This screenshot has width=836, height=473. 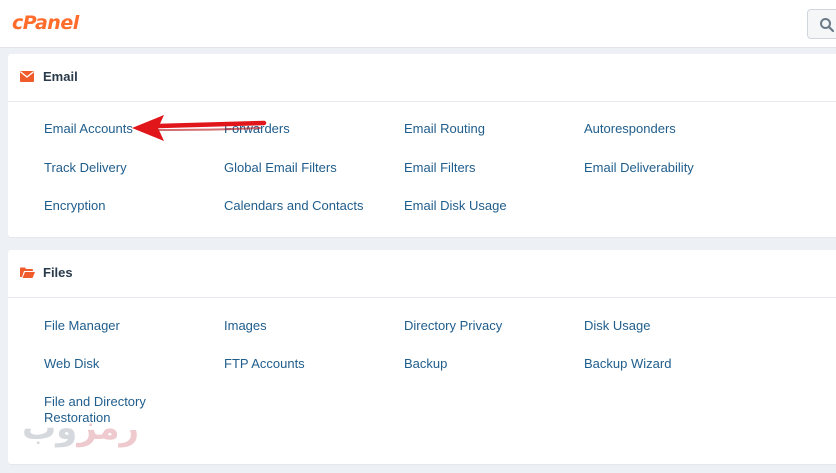 I want to click on calendars-and-contacts-link: Calendars and Contacts, so click(x=293, y=205).